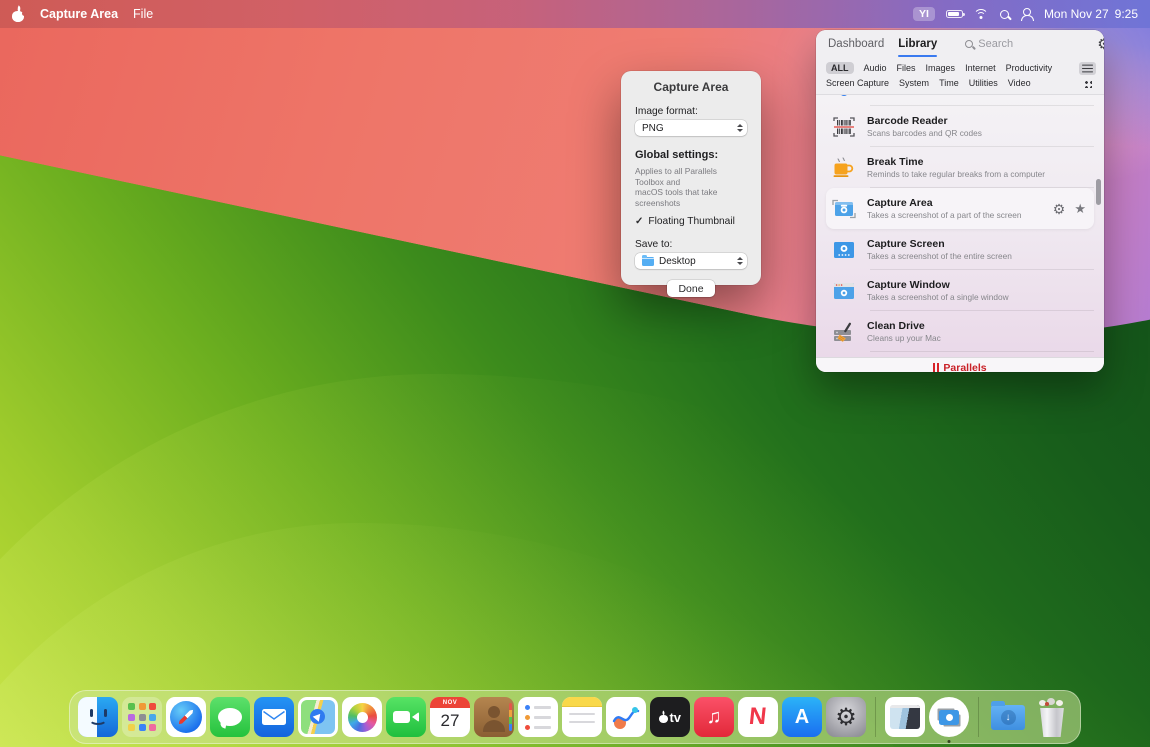  I want to click on save-to-value: Desktop, so click(677, 261).